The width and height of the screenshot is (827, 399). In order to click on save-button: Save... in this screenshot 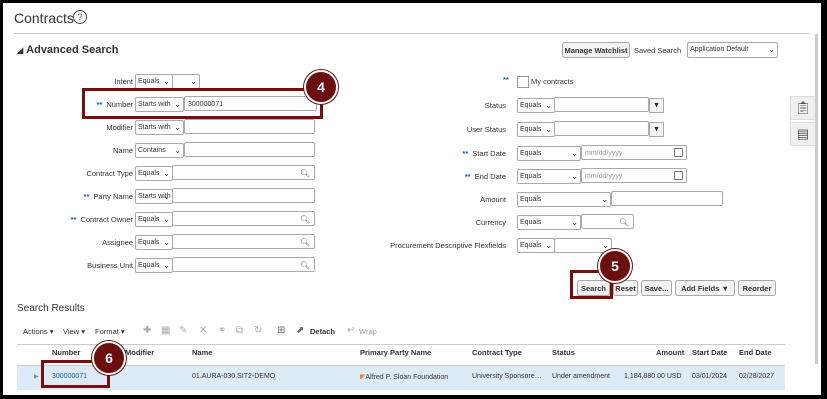, I will do `click(656, 288)`.